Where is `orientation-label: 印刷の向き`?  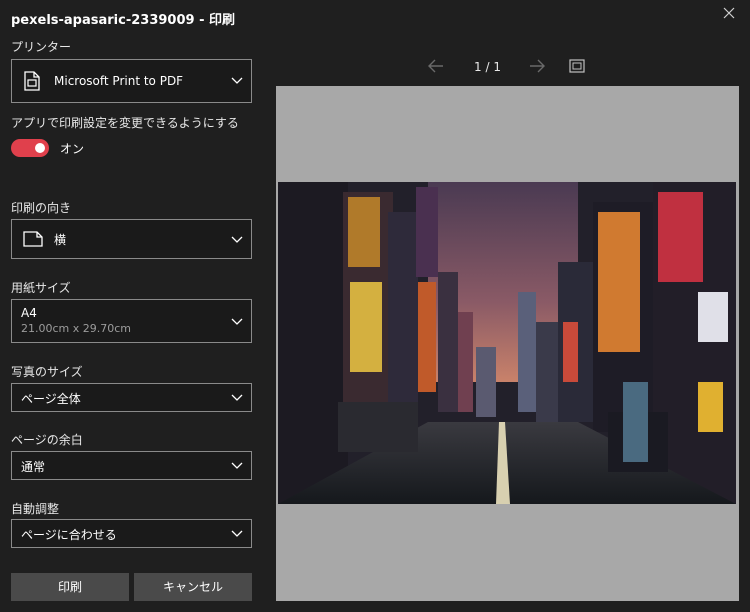 orientation-label: 印刷の向き is located at coordinates (41, 208).